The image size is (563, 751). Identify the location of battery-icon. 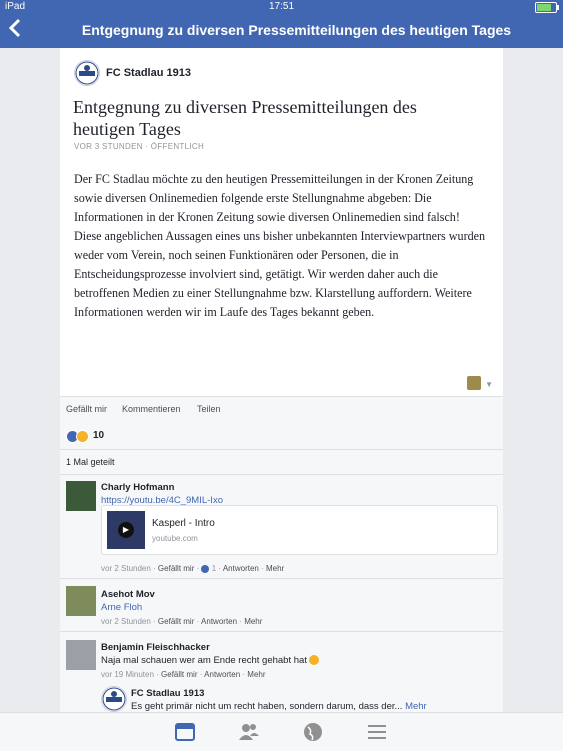
(547, 7).